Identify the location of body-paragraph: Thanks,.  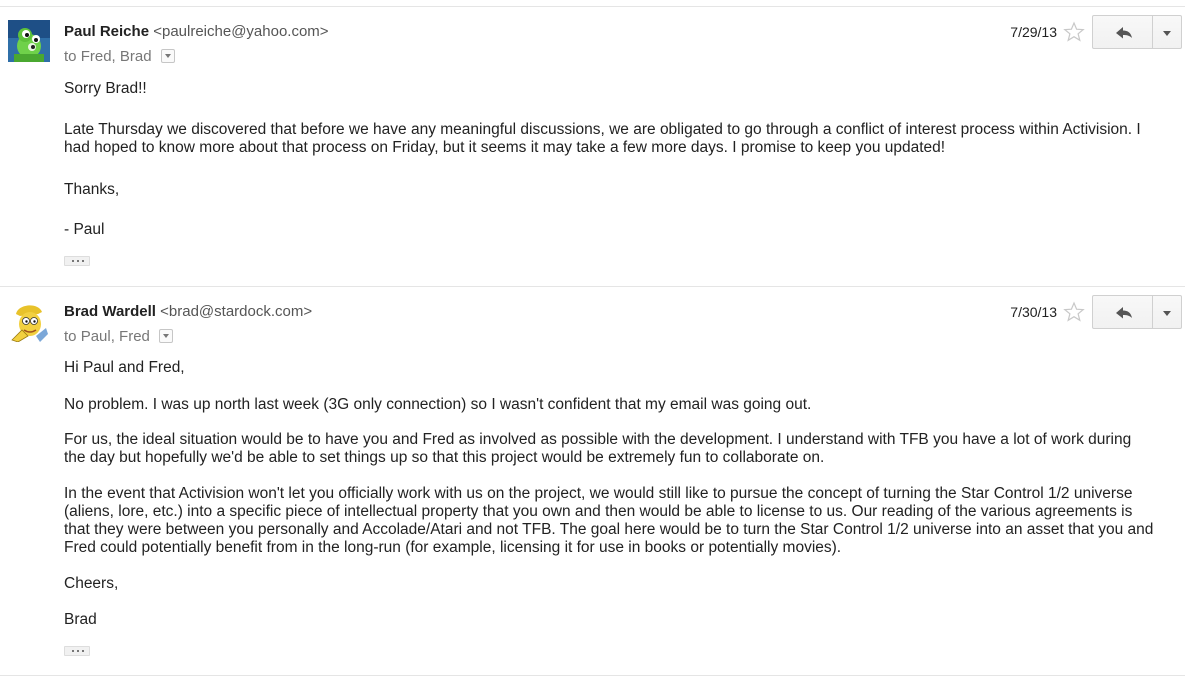
(92, 189).